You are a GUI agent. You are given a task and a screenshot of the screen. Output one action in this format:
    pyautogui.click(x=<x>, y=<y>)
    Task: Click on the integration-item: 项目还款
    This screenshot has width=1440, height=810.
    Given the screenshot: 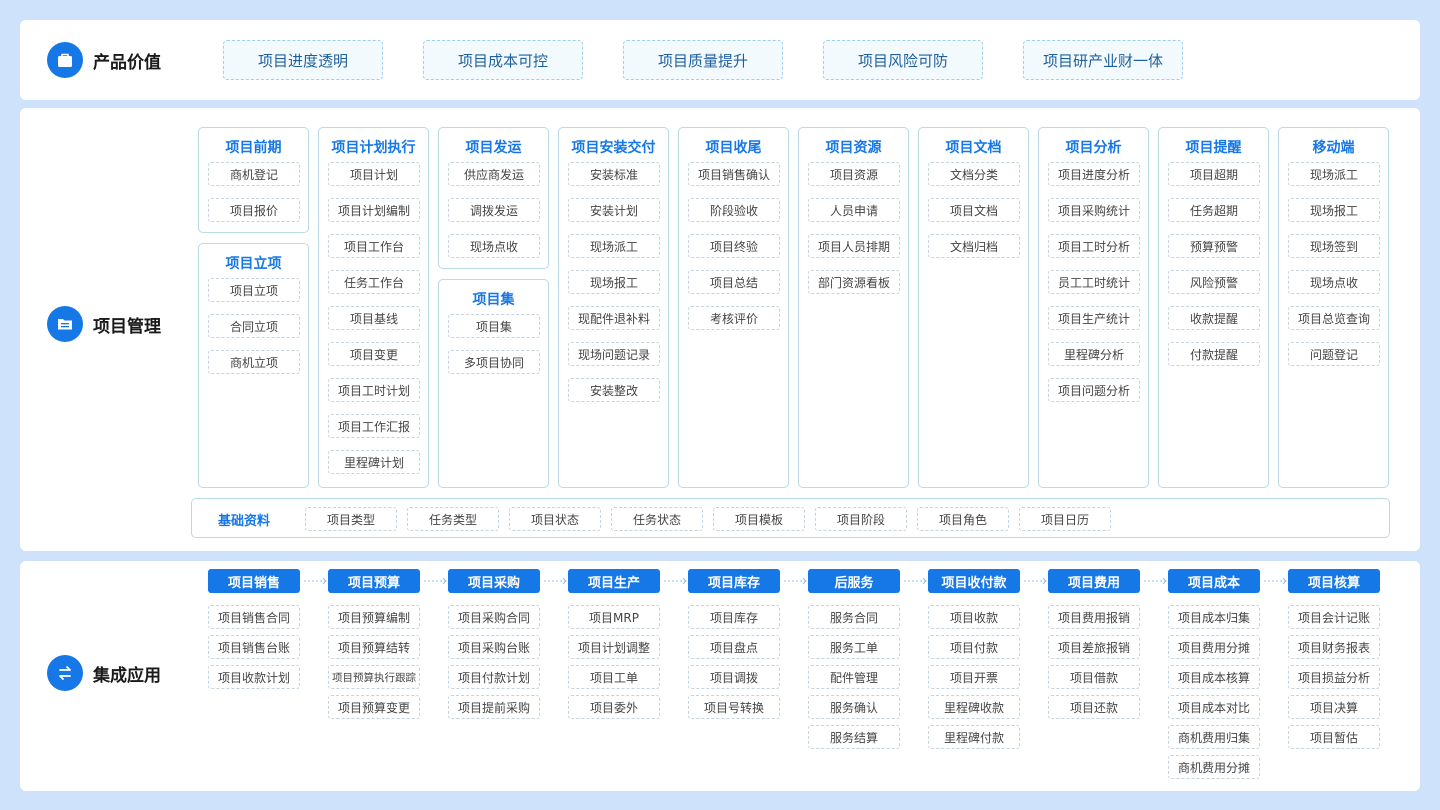 What is the action you would take?
    pyautogui.click(x=1094, y=707)
    